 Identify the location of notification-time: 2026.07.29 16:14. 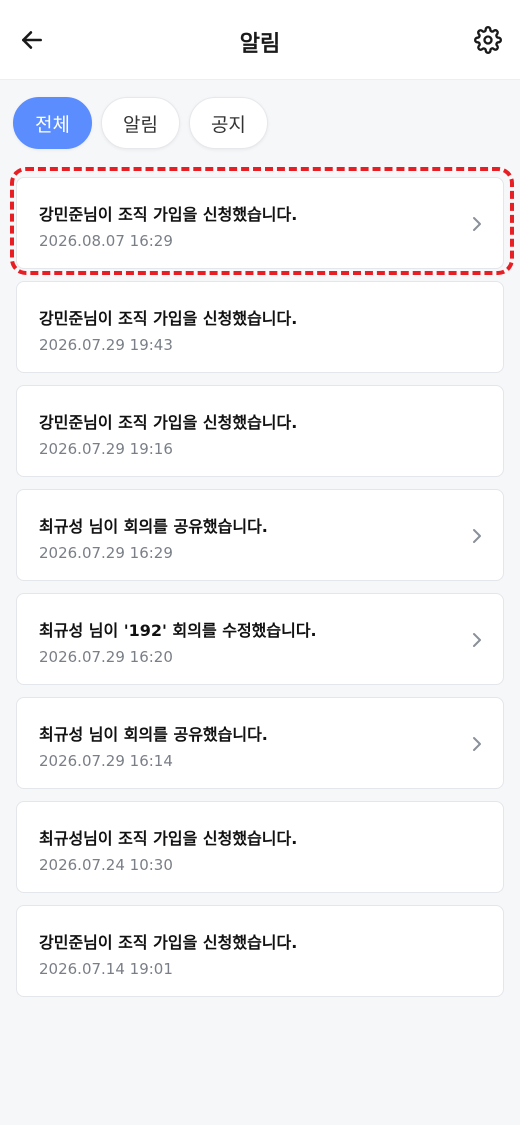
(106, 761).